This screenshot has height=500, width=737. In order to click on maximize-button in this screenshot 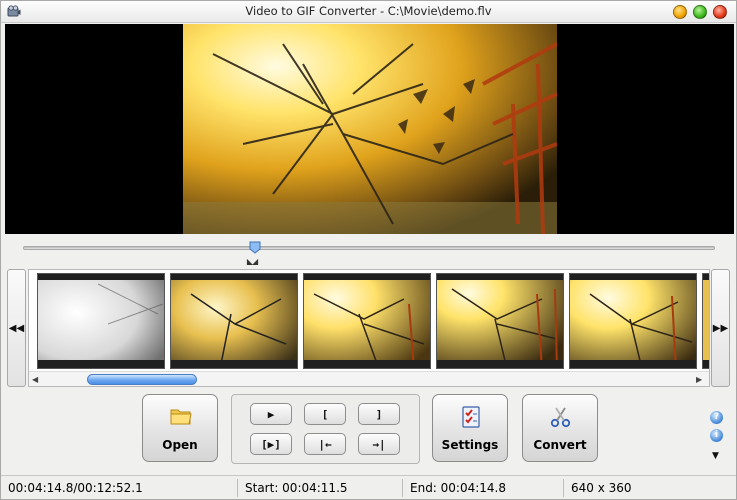, I will do `click(700, 12)`.